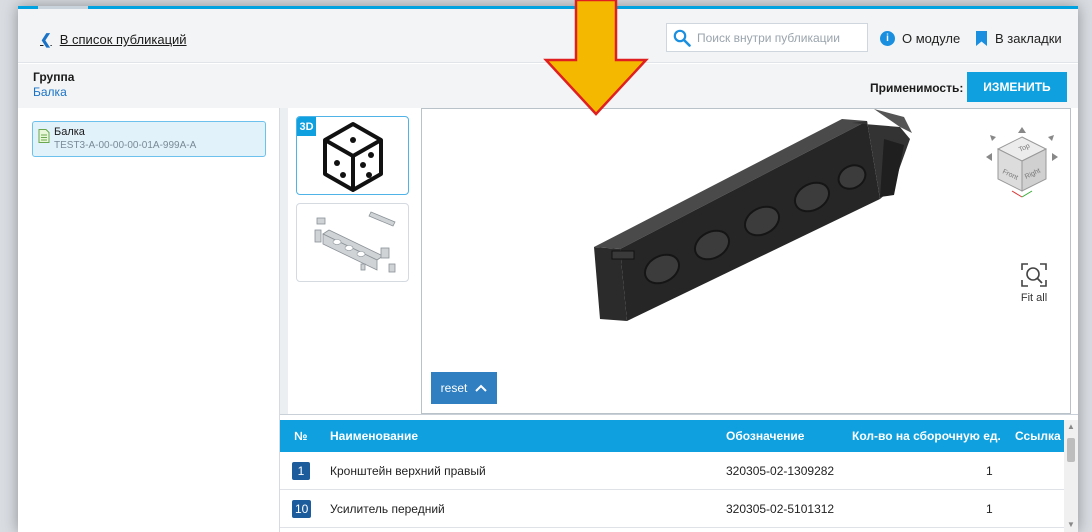 The width and height of the screenshot is (1092, 532). Describe the element at coordinates (1071, 524) in the screenshot. I see `scroll-down-icon: ▼` at that location.